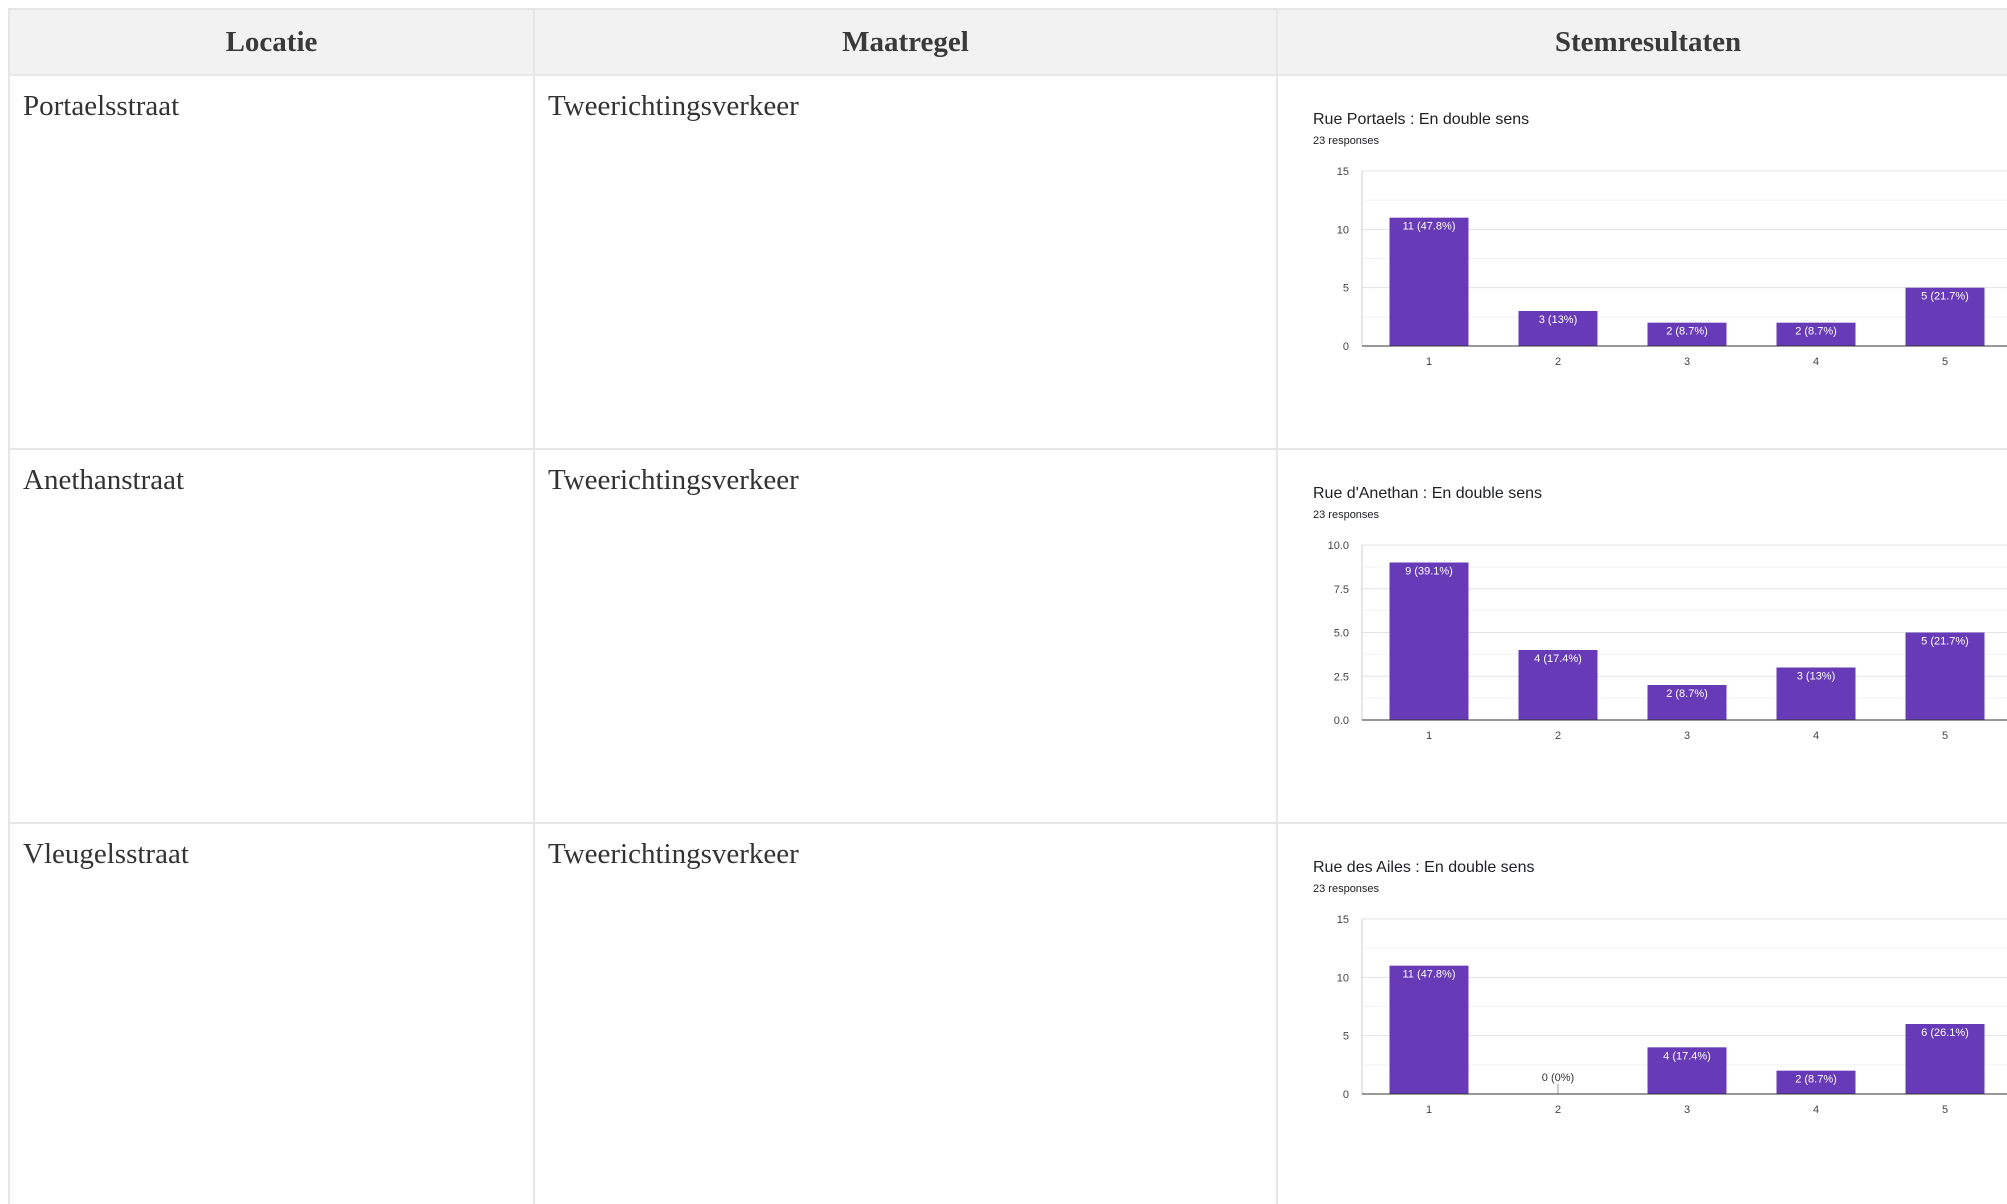 This screenshot has height=1204, width=2007. What do you see at coordinates (1642, 43) in the screenshot?
I see `header-results: Stemresultaten` at bounding box center [1642, 43].